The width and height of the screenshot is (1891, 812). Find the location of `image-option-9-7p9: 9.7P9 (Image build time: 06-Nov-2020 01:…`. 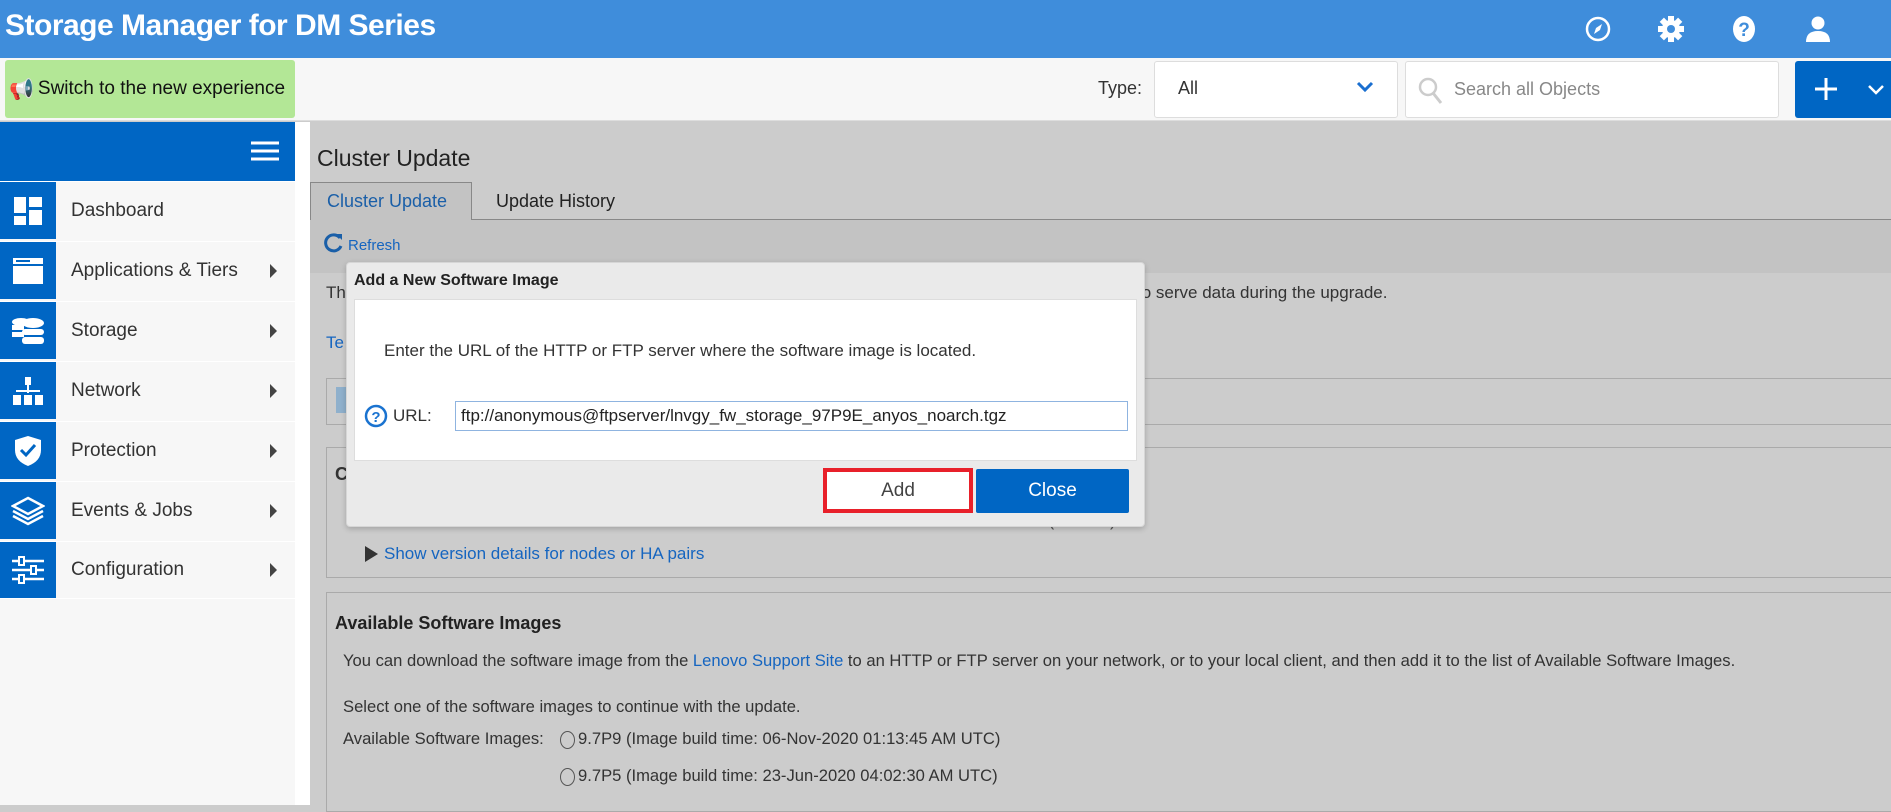

image-option-9-7p9: 9.7P9 (Image build time: 06-Nov-2020 01:… is located at coordinates (780, 739).